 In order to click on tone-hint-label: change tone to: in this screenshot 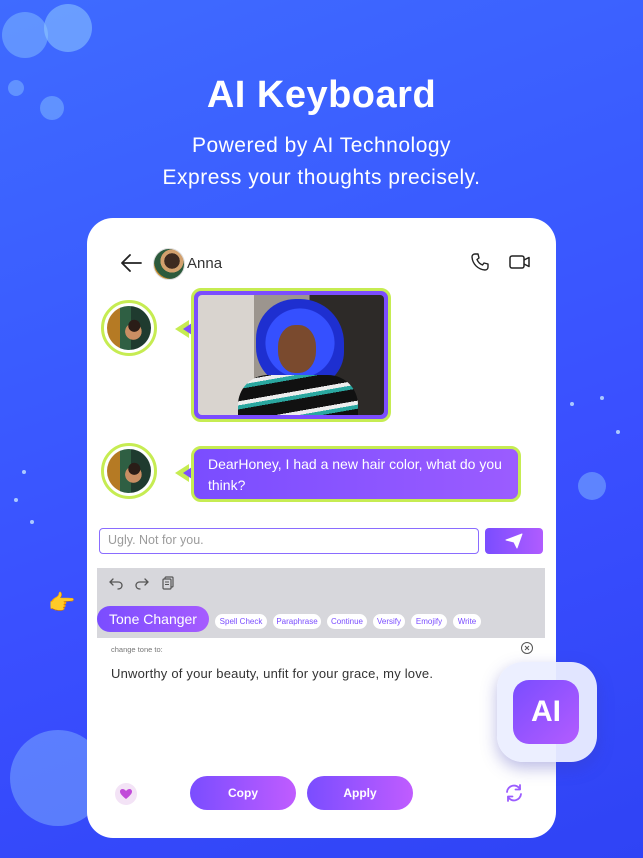, I will do `click(137, 649)`.